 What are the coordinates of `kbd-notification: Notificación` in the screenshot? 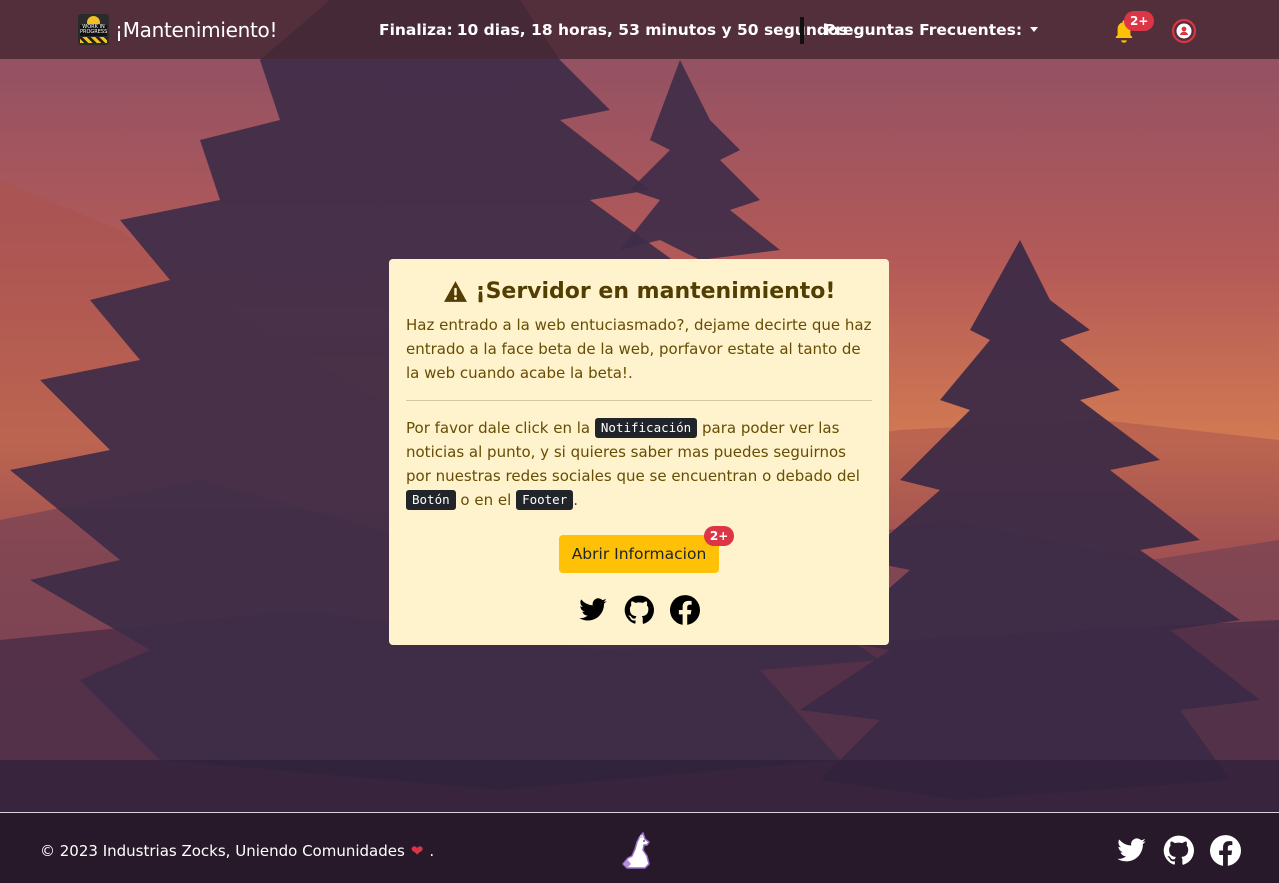 It's located at (646, 428).